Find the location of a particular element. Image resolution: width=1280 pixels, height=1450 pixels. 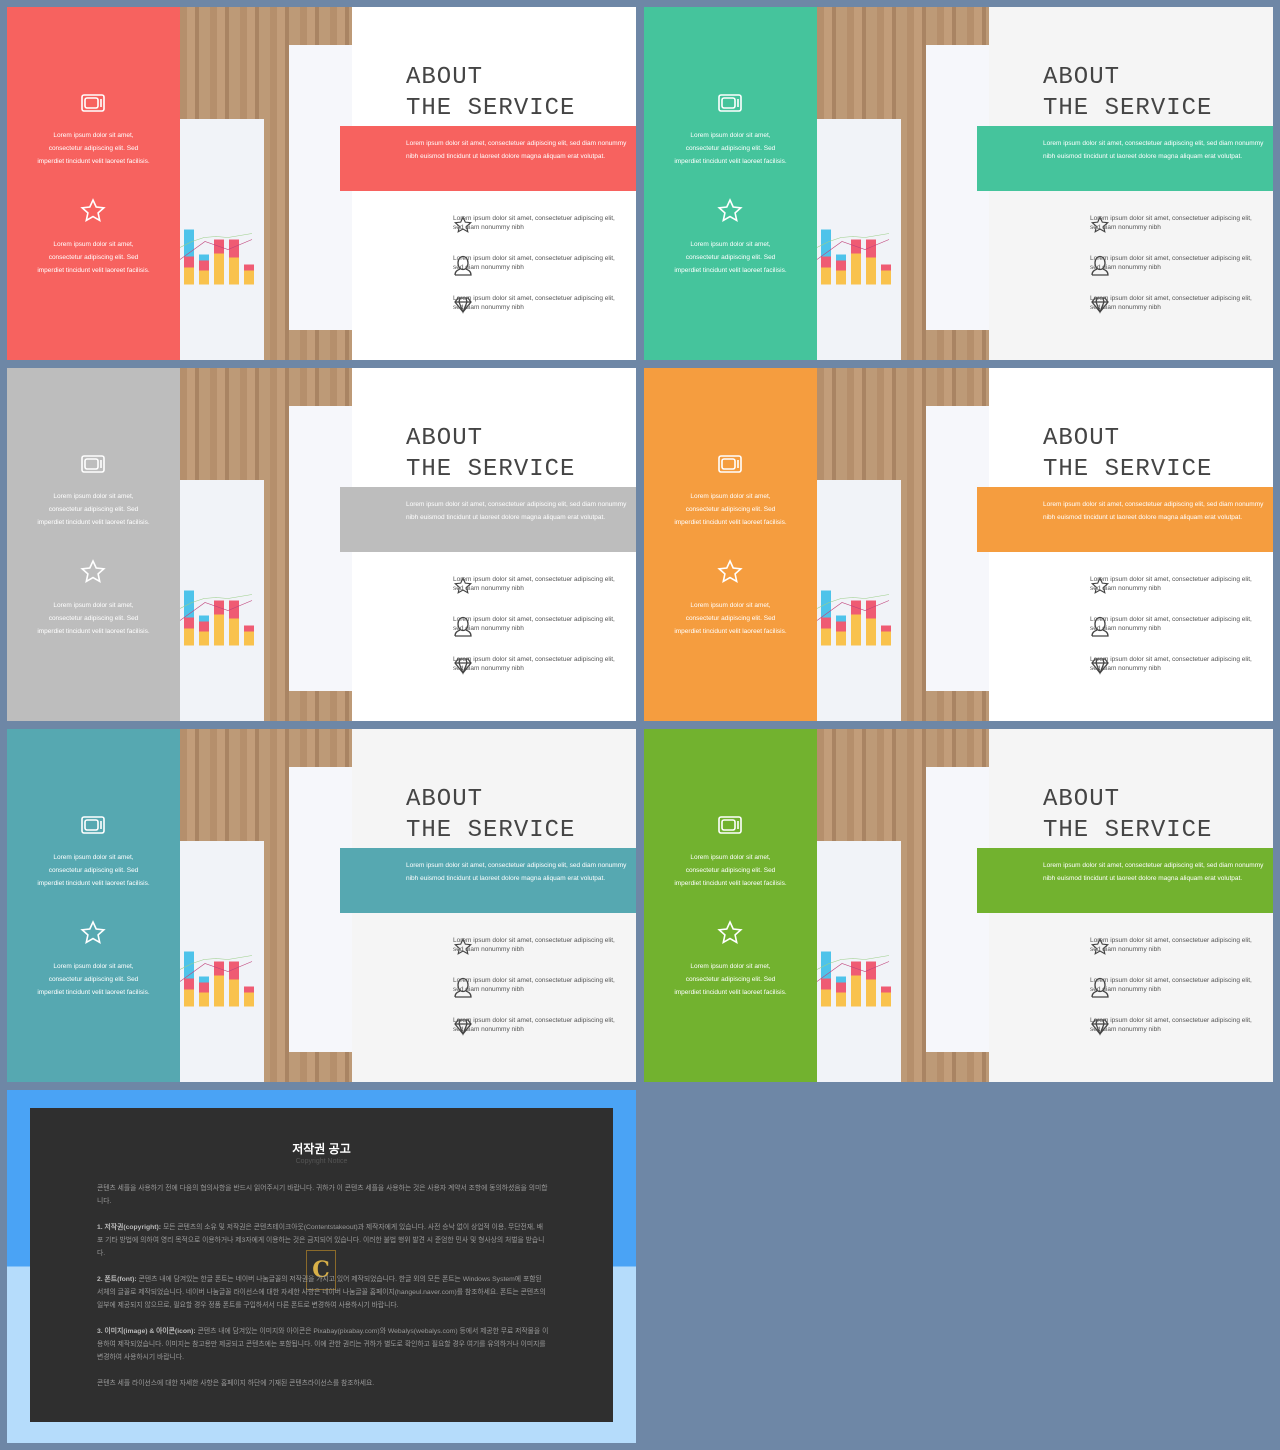

notice-subtitle: Copyright Notice is located at coordinates (321, 1161).